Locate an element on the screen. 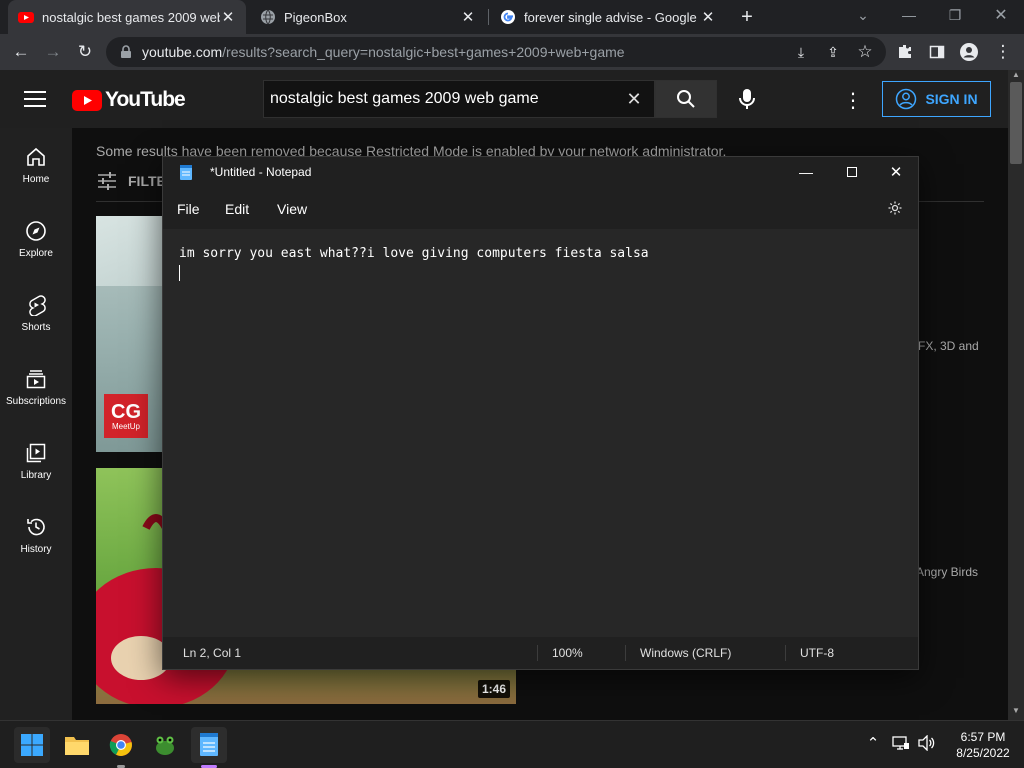 Image resolution: width=1024 pixels, height=768 pixels. subscriptions-icon is located at coordinates (36, 378).